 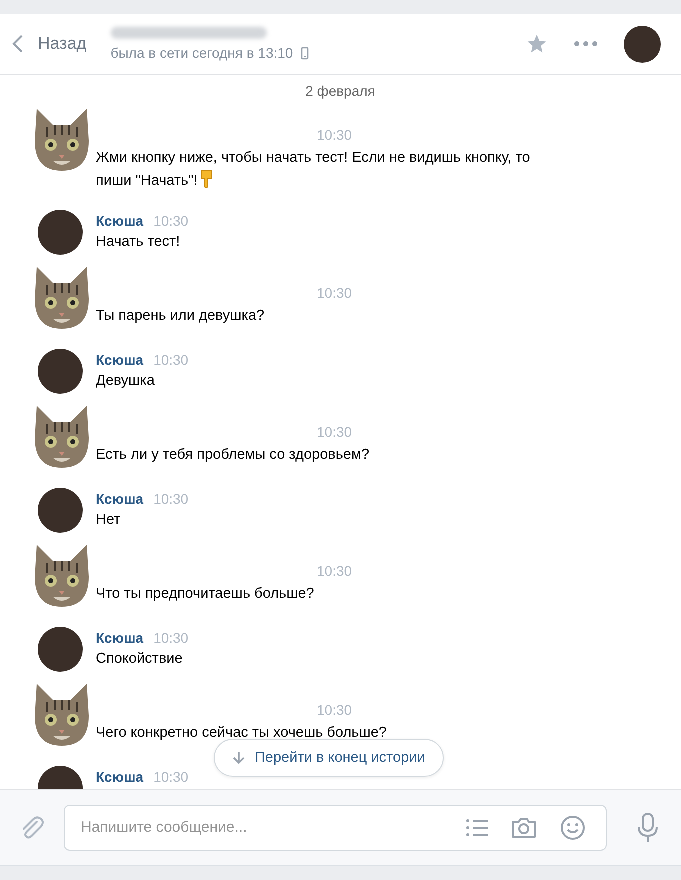 What do you see at coordinates (233, 455) in the screenshot?
I see `message-text: Есть ли у тебя проблемы со здоровьем?` at bounding box center [233, 455].